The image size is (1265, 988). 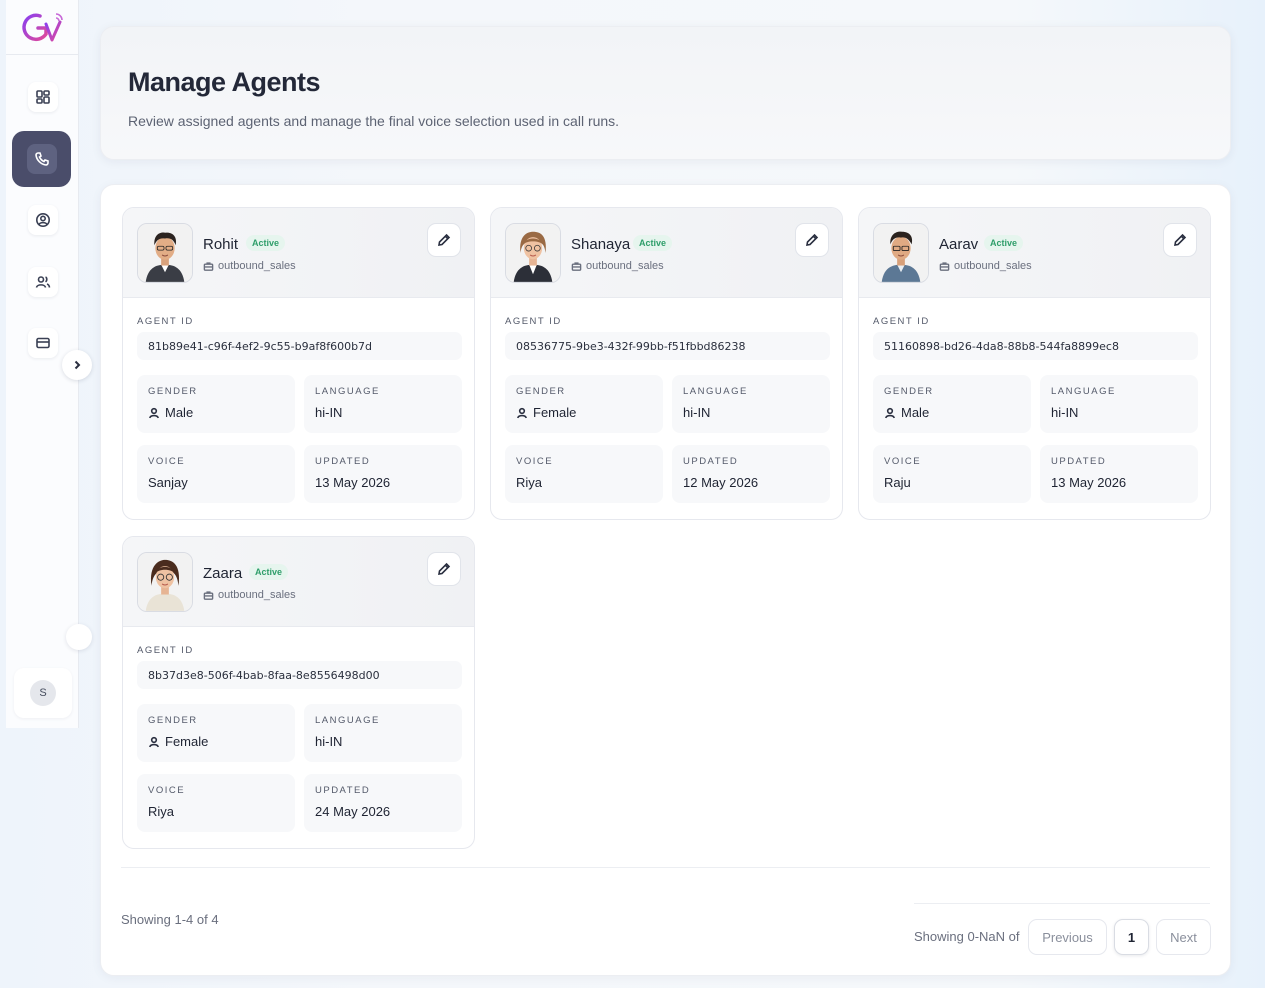 I want to click on nav-dashboard, so click(x=43, y=97).